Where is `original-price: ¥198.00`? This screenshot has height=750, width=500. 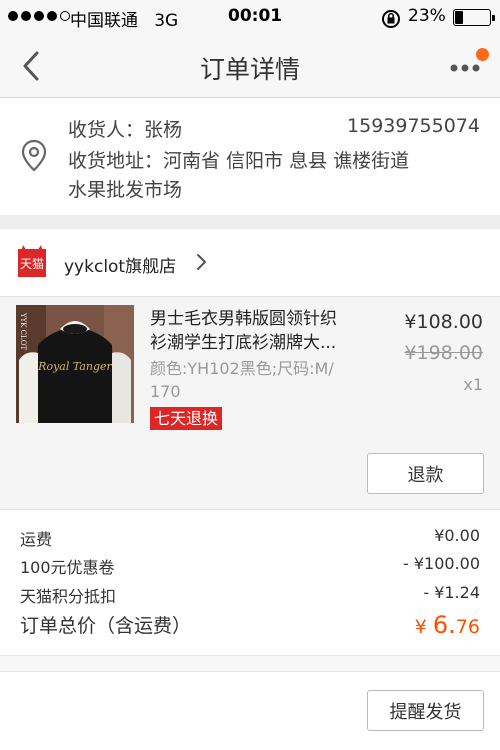
original-price: ¥198.00 is located at coordinates (443, 353).